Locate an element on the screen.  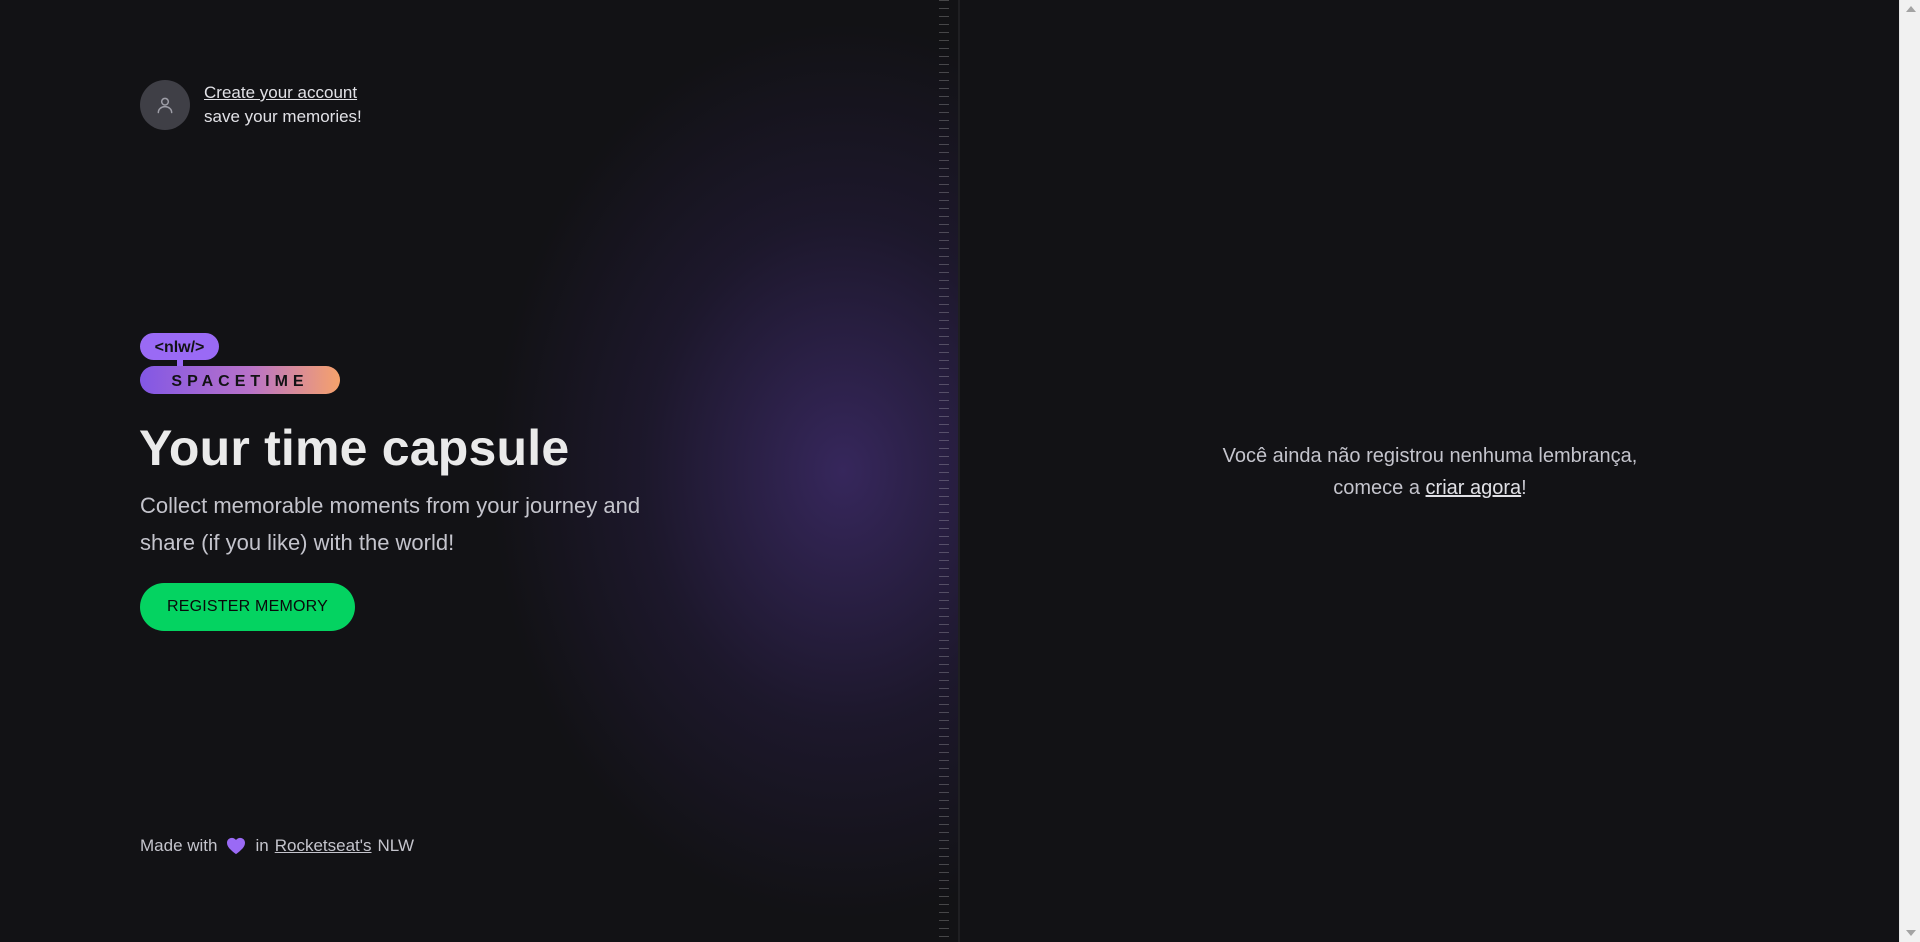
footer-in: in is located at coordinates (262, 845).